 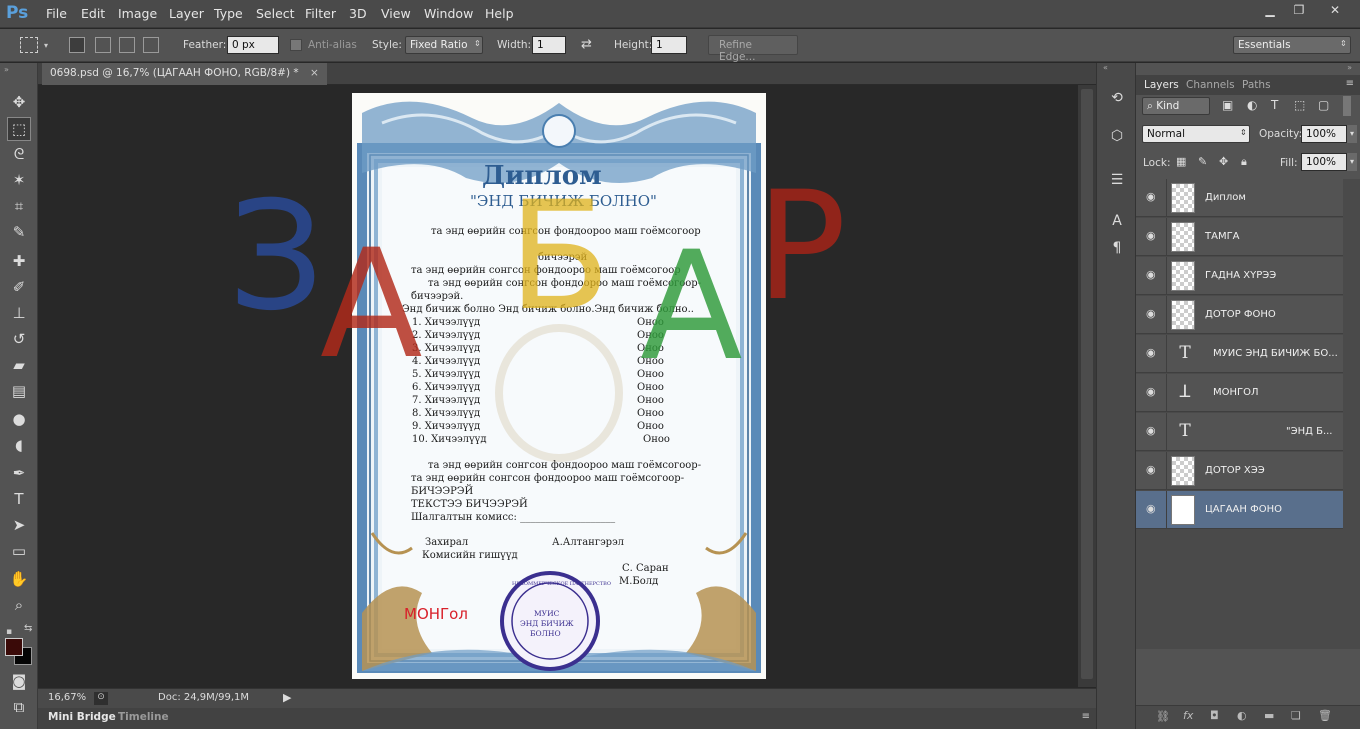 What do you see at coordinates (287, 697) in the screenshot?
I see `status-menu-icon: ▶` at bounding box center [287, 697].